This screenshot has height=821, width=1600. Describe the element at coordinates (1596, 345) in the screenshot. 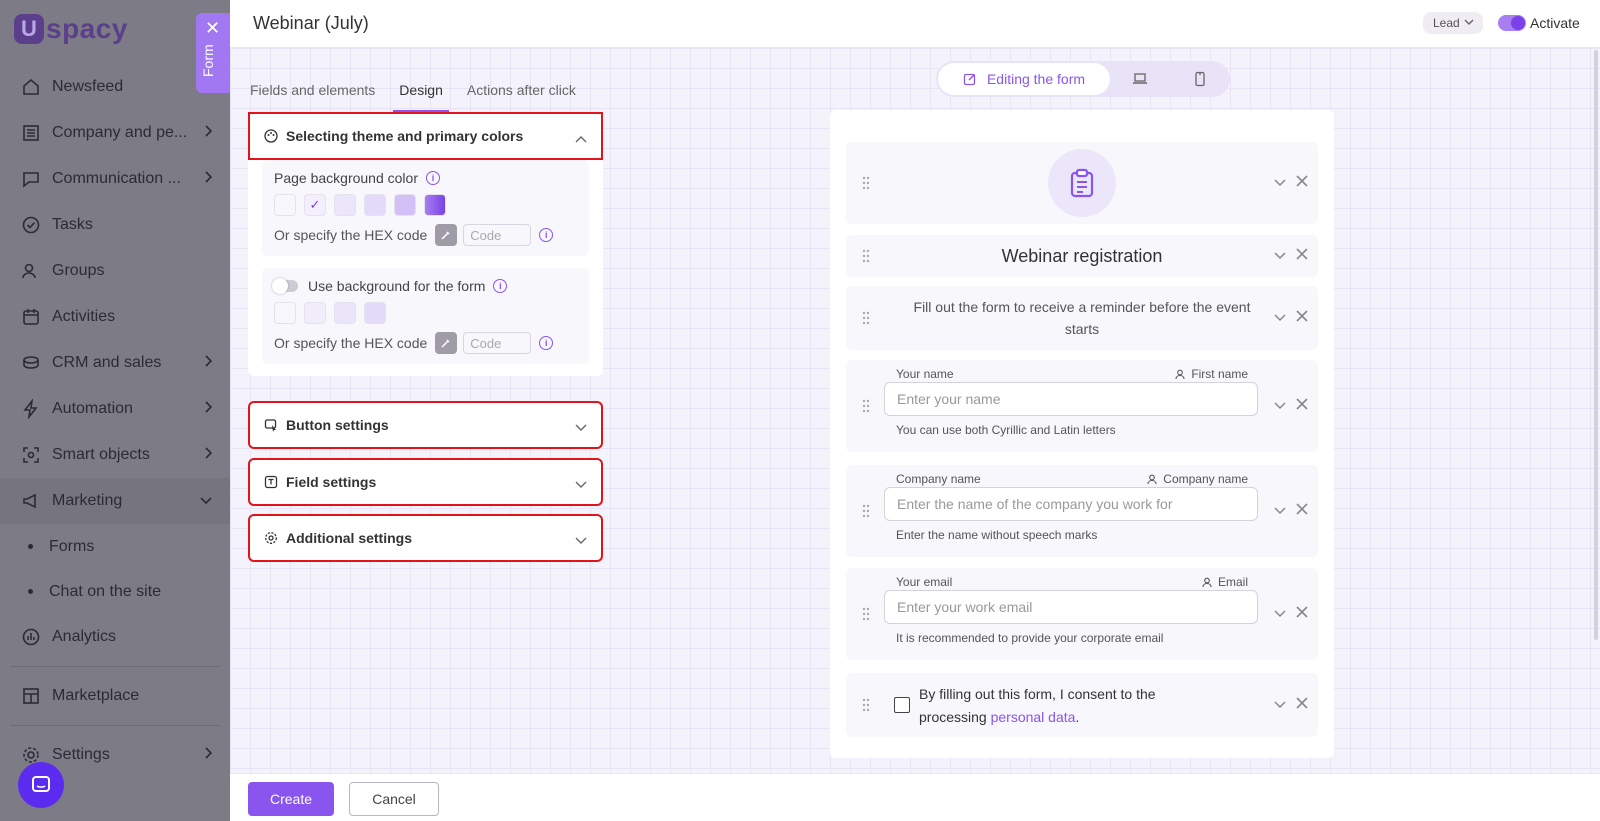

I see `scrollbar` at that location.